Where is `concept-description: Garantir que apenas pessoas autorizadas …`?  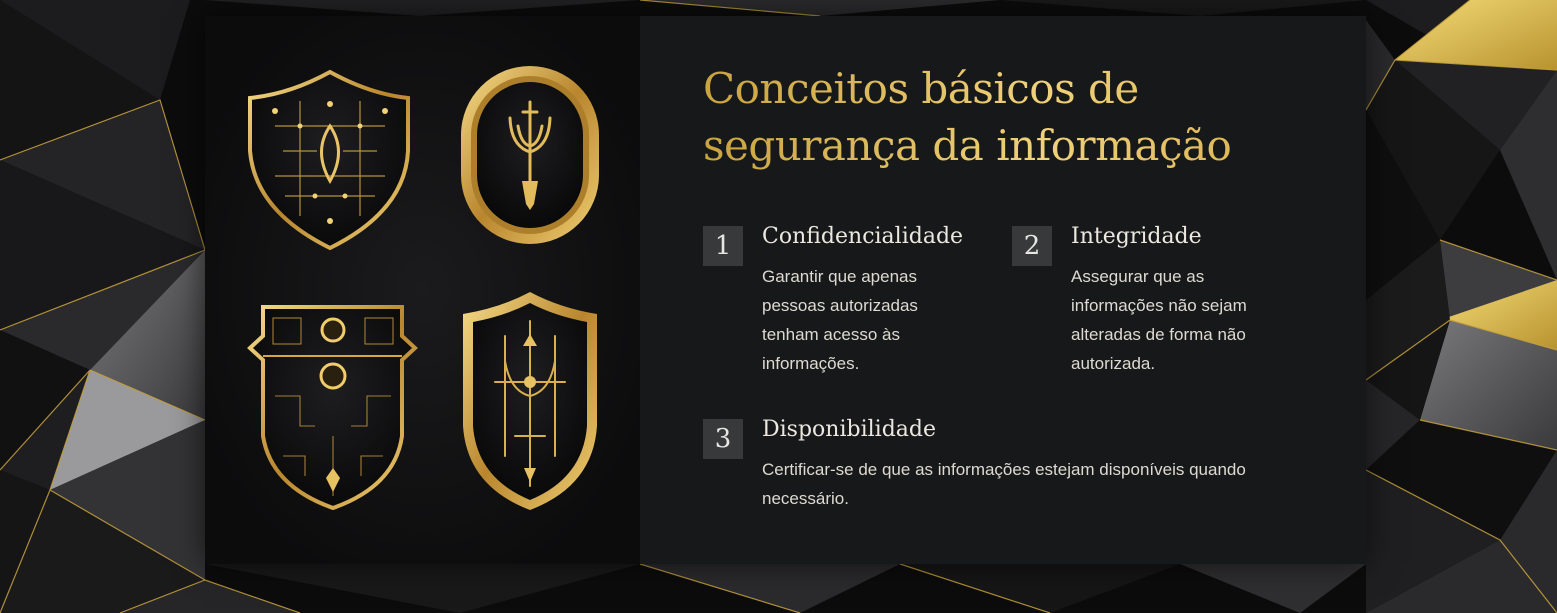 concept-description: Garantir que apenas pessoas autorizadas … is located at coordinates (840, 320).